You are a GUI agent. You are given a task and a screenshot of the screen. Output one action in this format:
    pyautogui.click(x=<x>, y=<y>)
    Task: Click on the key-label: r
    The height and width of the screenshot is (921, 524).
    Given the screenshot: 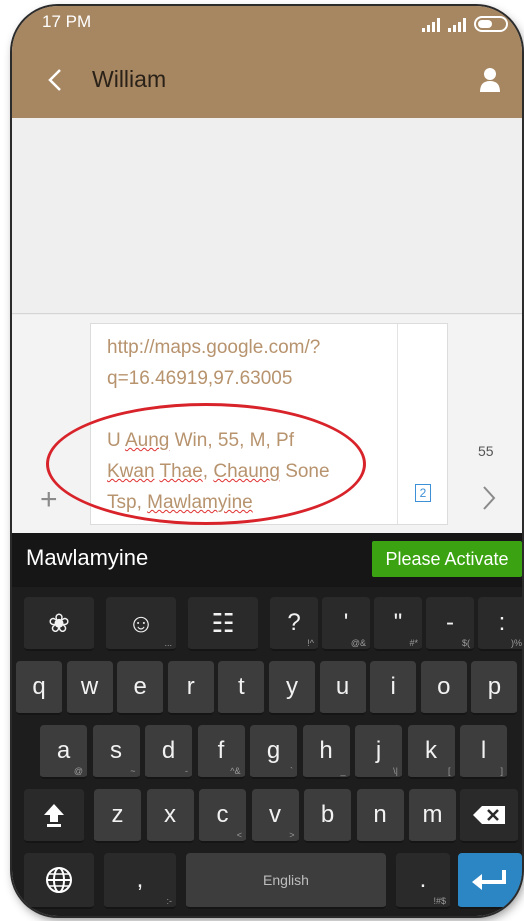 What is the action you would take?
    pyautogui.click(x=190, y=686)
    